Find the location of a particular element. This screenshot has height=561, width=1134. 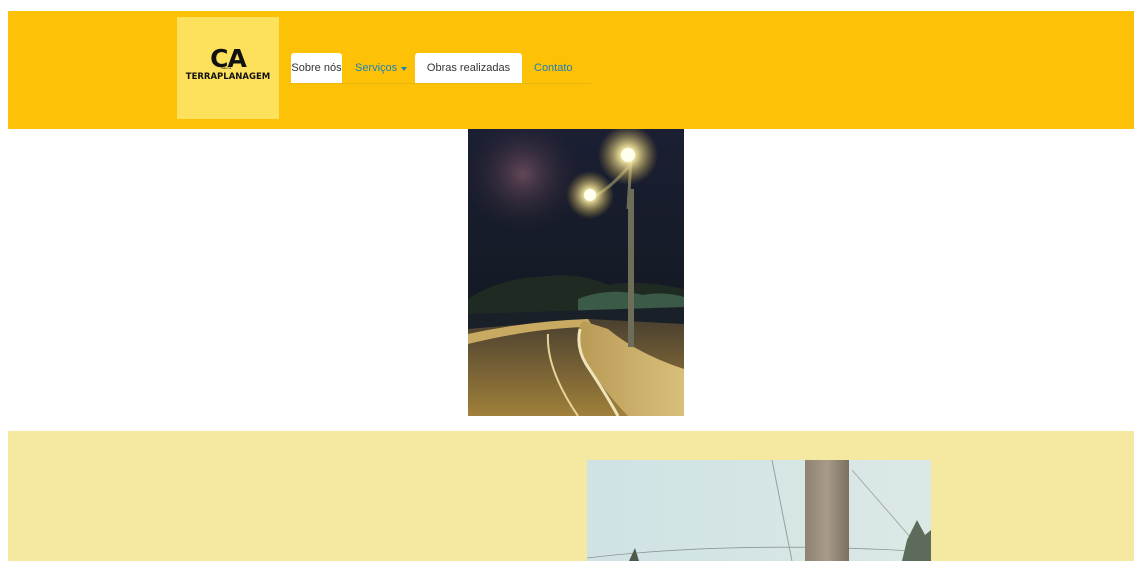

project-photo-utility-pole is located at coordinates (759, 510).